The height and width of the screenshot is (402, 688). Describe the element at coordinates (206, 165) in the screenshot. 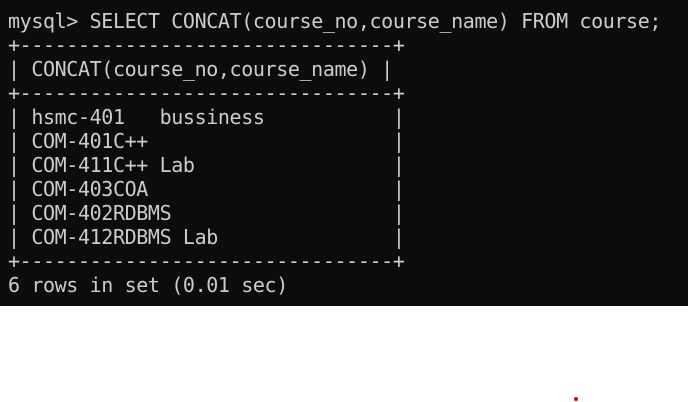

I see `table-row: | COM-411C++ Lab |` at that location.